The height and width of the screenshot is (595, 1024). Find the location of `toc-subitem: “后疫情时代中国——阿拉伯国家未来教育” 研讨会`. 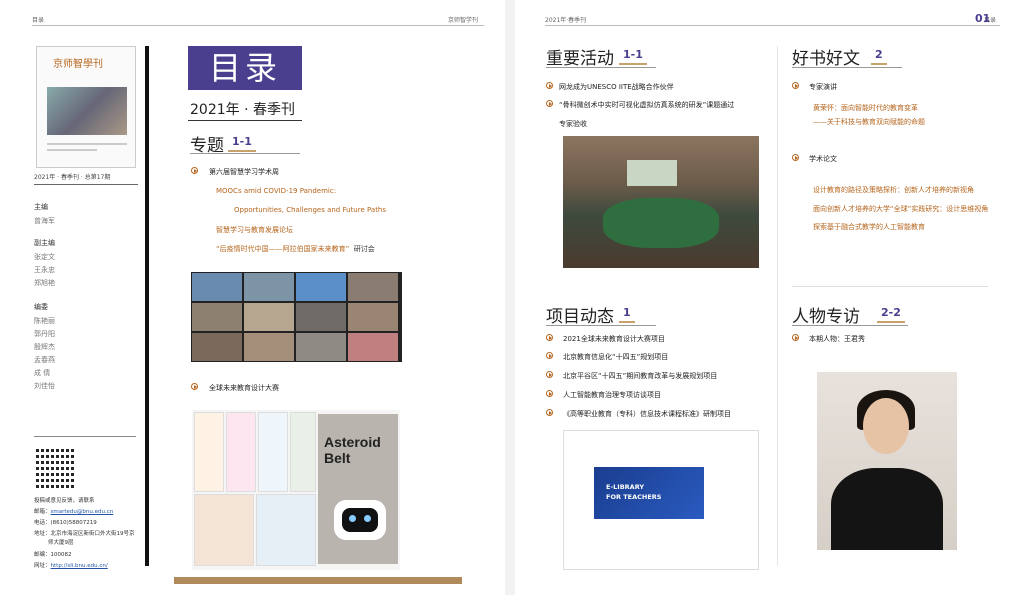

toc-subitem: “后疫情时代中国——阿拉伯国家未来教育” 研讨会 is located at coordinates (295, 249).